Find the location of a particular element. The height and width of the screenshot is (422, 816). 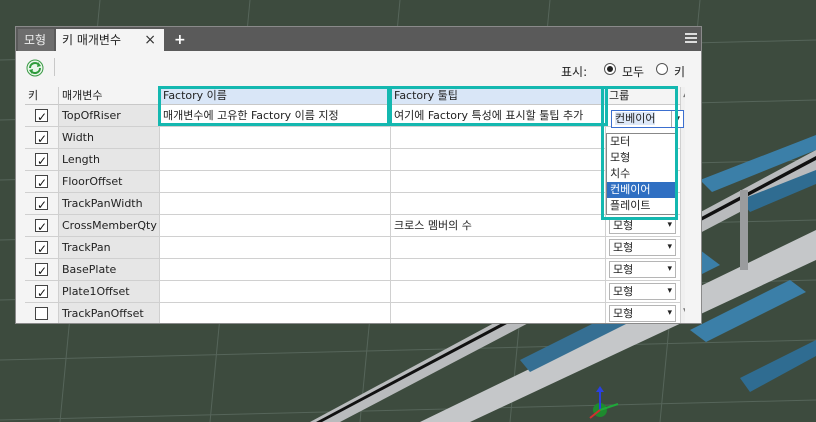

table-row: CrossMemberQty 크로스 멤버의 수 모형 ▾ is located at coordinates (355, 226).